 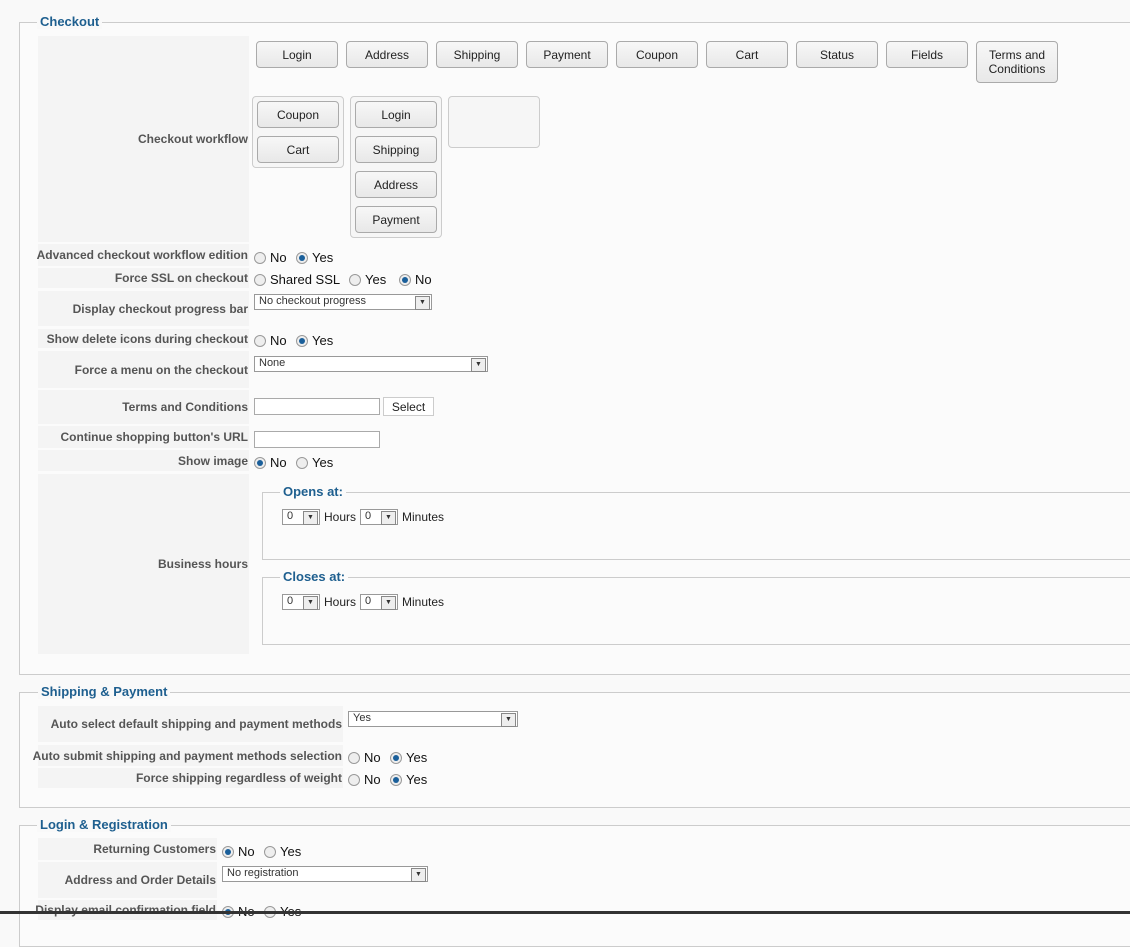 I want to click on group2-login-button: Login, so click(x=396, y=114).